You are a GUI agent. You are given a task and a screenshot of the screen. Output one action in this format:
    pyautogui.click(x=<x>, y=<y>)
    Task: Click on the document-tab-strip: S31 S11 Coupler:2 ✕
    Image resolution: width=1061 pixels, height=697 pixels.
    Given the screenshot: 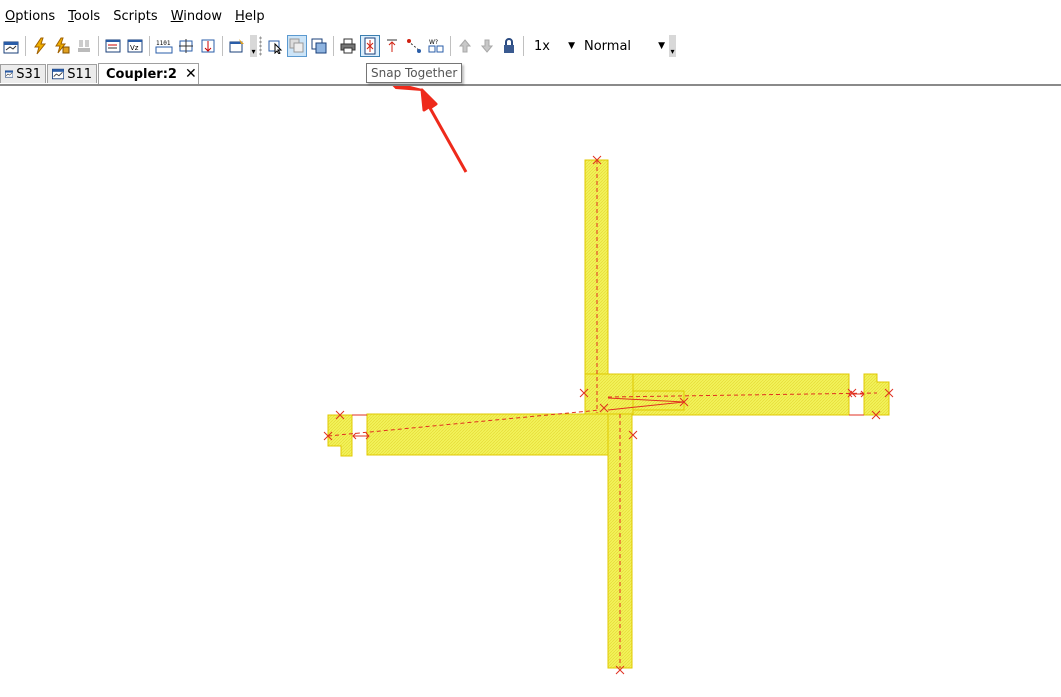 What is the action you would take?
    pyautogui.click(x=530, y=74)
    